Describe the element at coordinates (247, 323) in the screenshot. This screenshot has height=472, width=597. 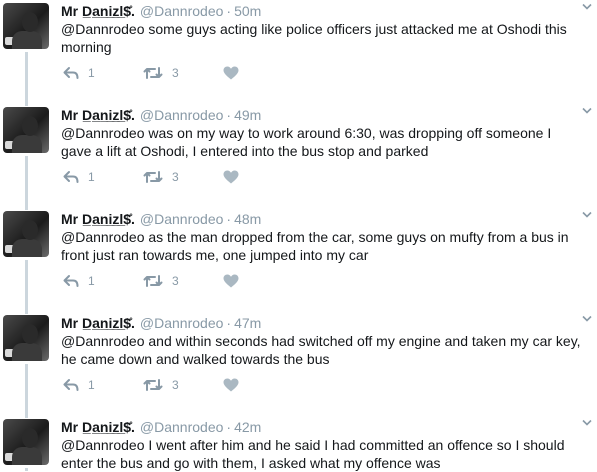
I see `timestamp: 47m` at that location.